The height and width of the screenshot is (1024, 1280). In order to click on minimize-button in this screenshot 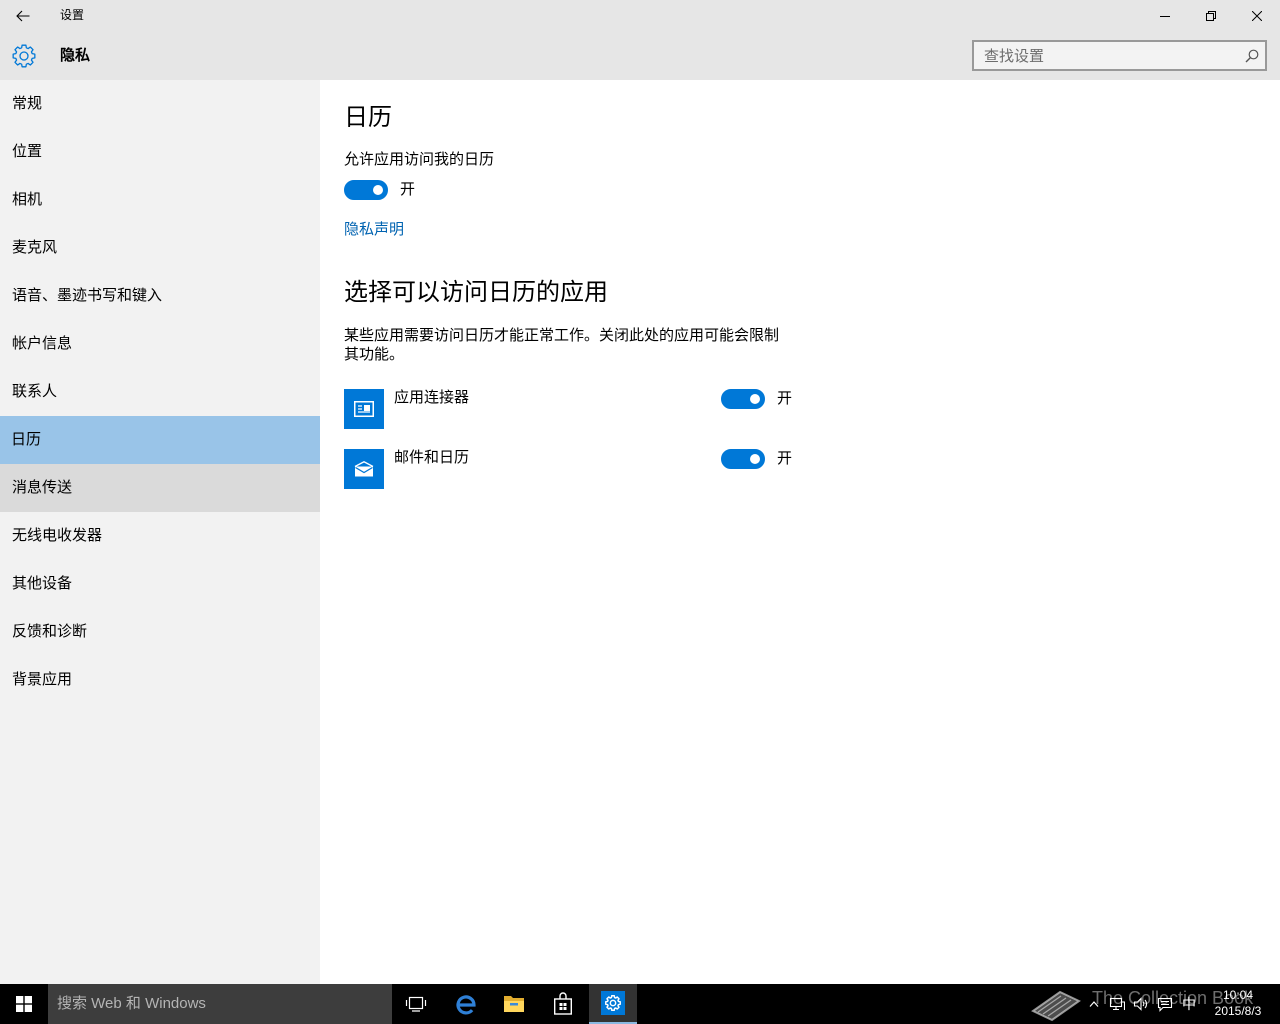, I will do `click(1165, 16)`.